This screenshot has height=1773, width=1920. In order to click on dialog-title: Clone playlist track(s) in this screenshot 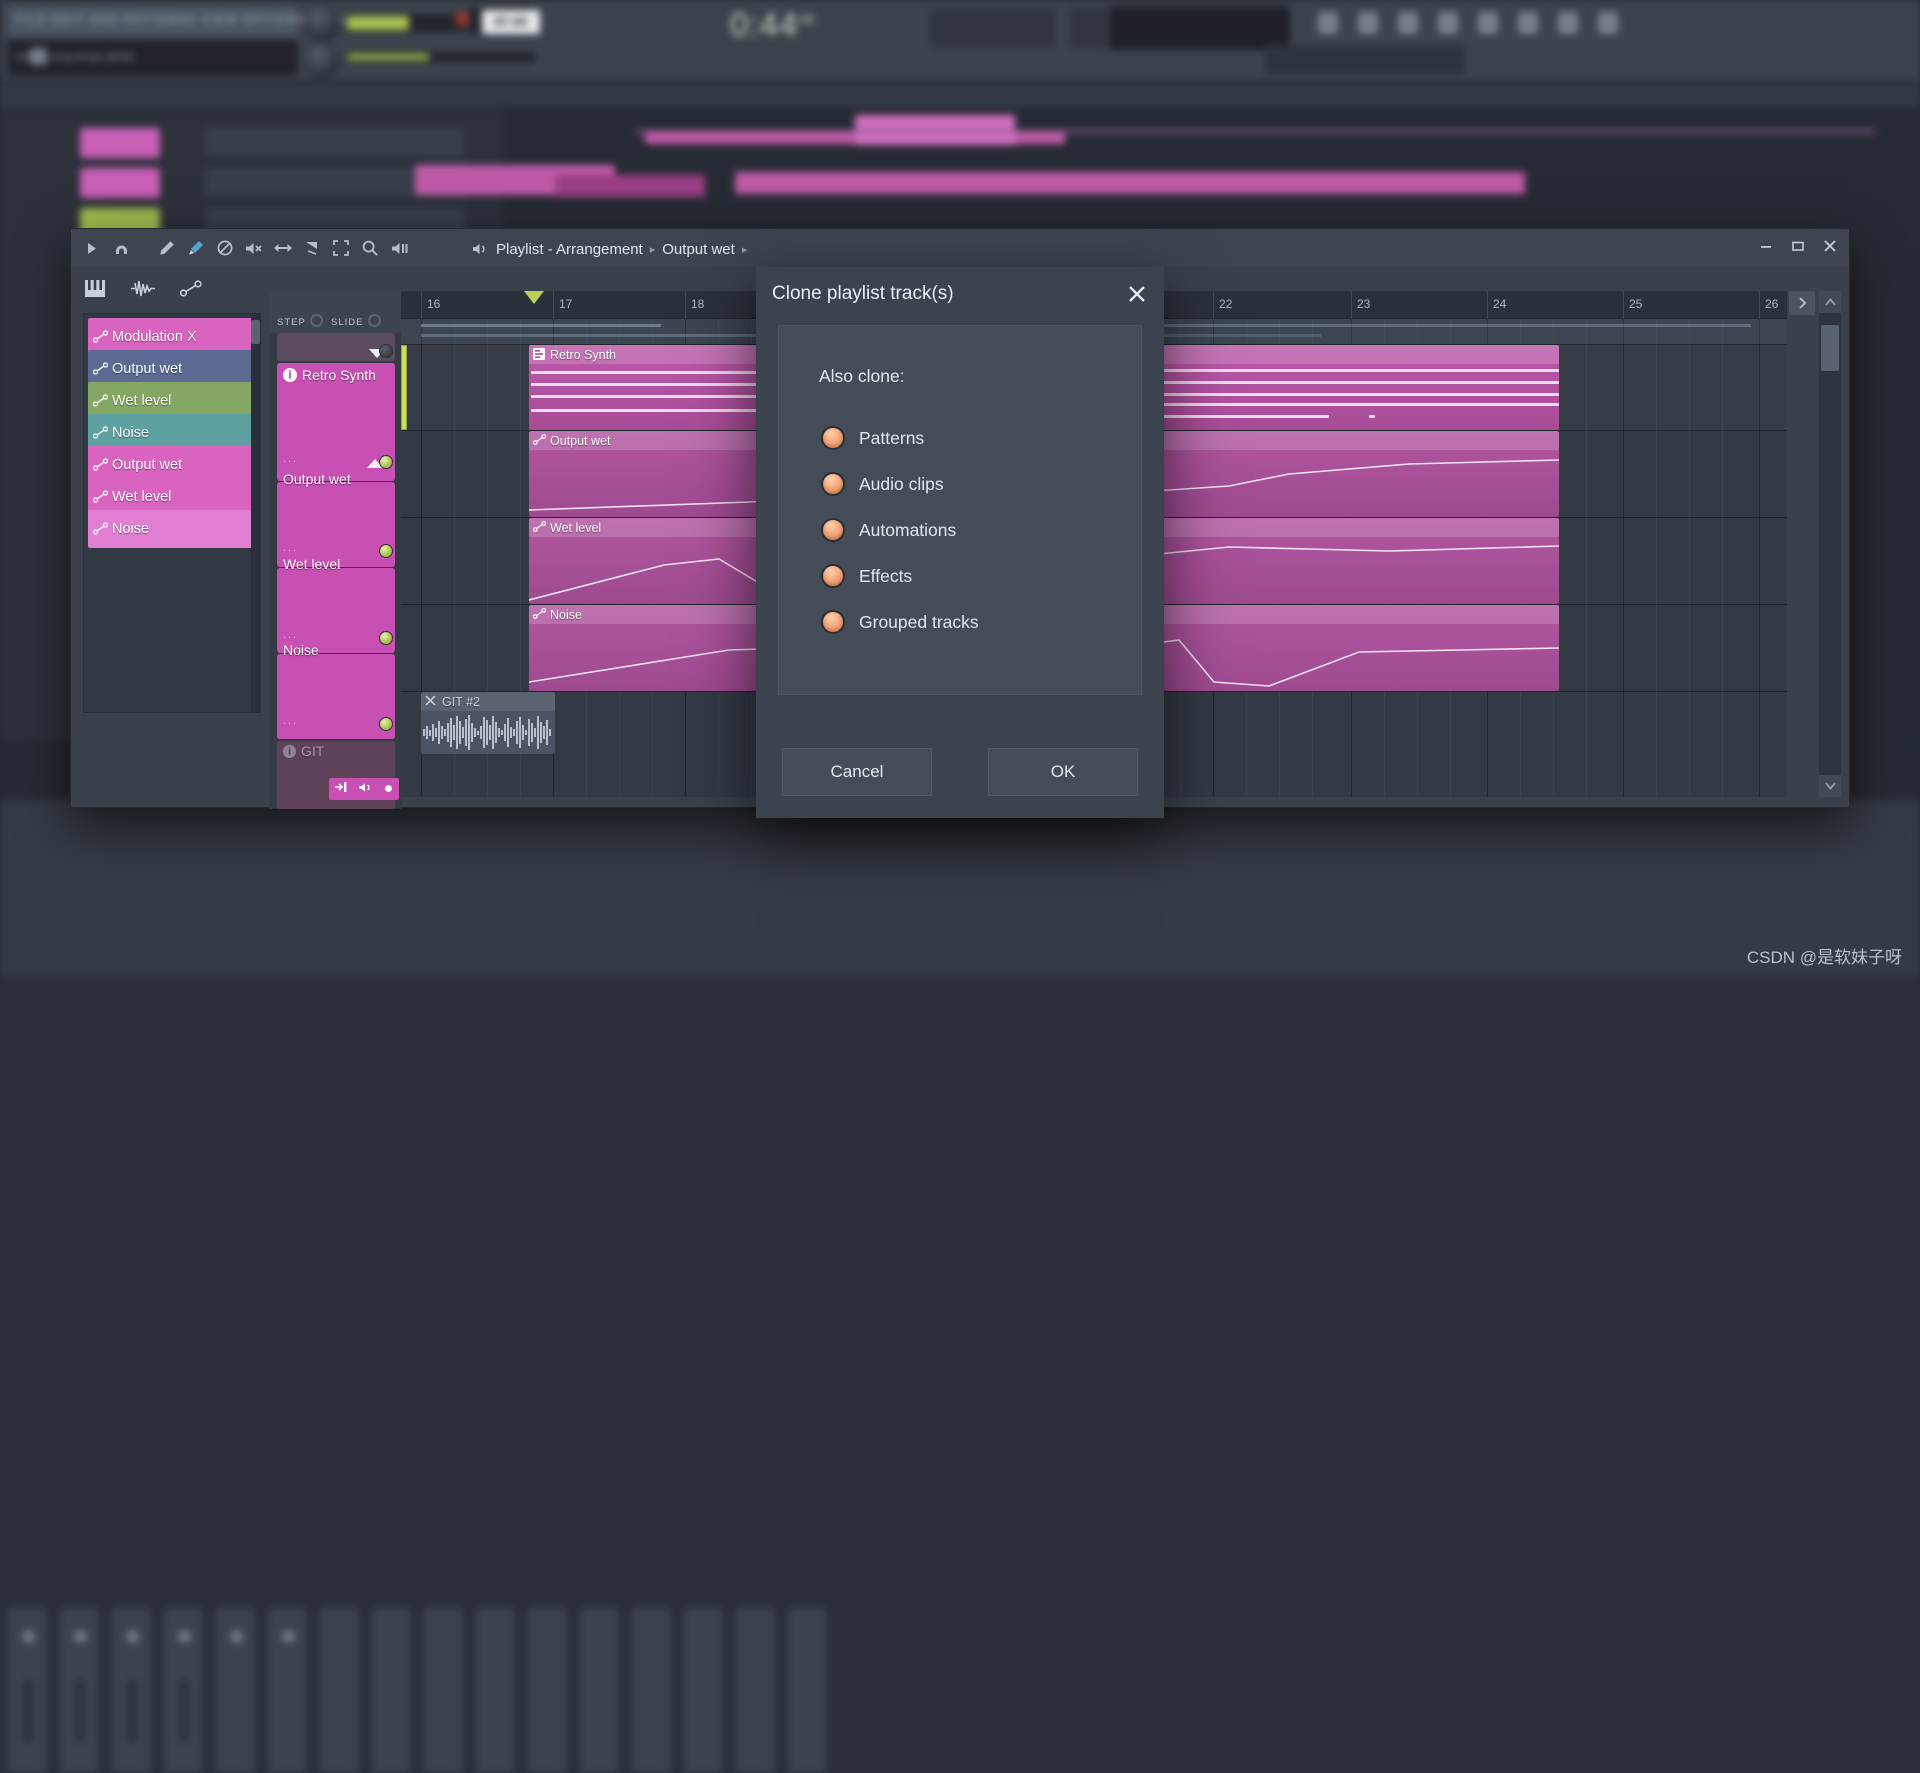, I will do `click(863, 294)`.